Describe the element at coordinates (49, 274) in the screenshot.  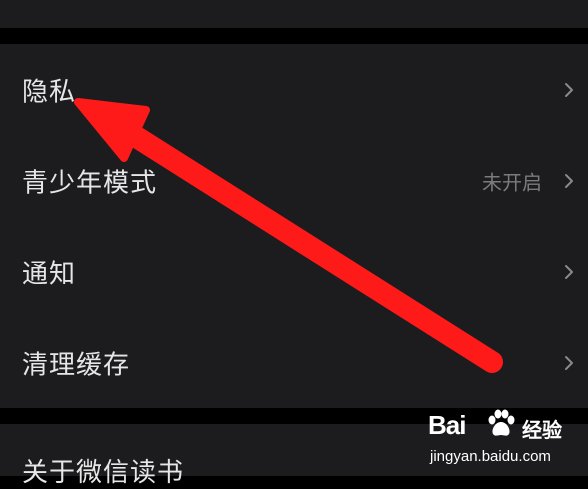
I see `settings-item-label: 通知` at that location.